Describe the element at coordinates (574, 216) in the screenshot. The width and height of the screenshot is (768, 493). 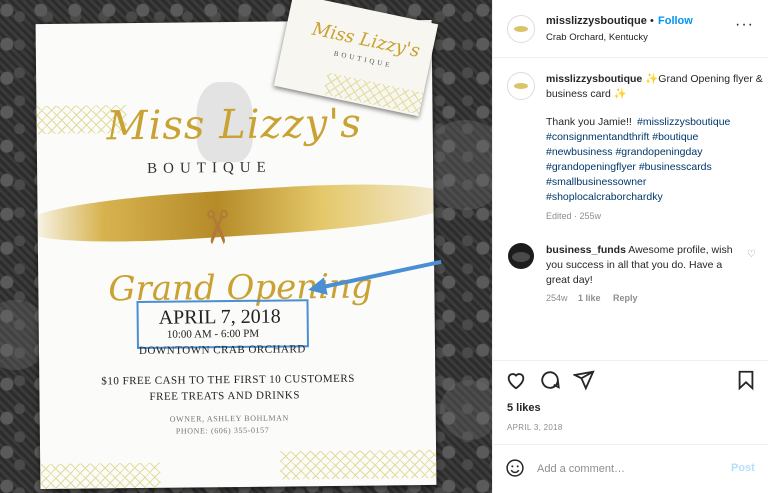
I see `caption-edited: Edited · 255w` at that location.